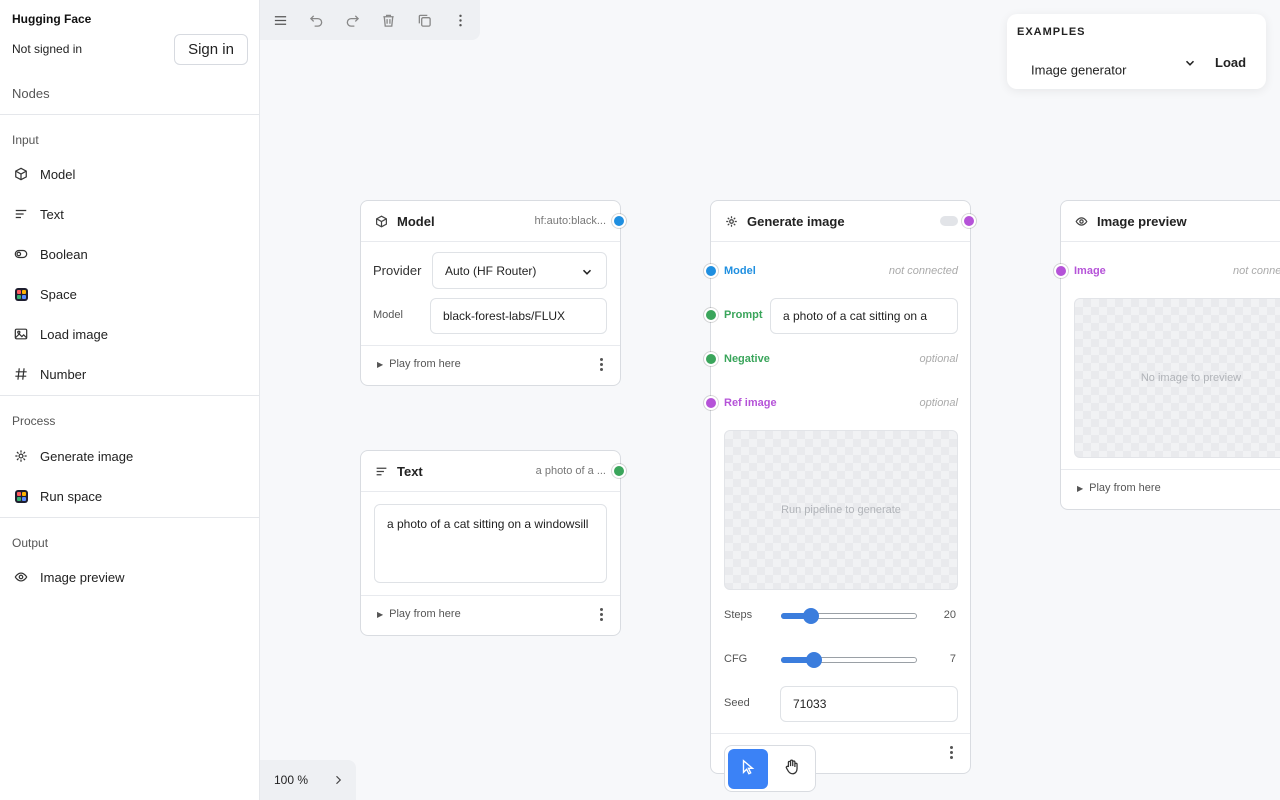  Describe the element at coordinates (519, 270) in the screenshot. I see `provider-select: Auto (HF Router)` at that location.